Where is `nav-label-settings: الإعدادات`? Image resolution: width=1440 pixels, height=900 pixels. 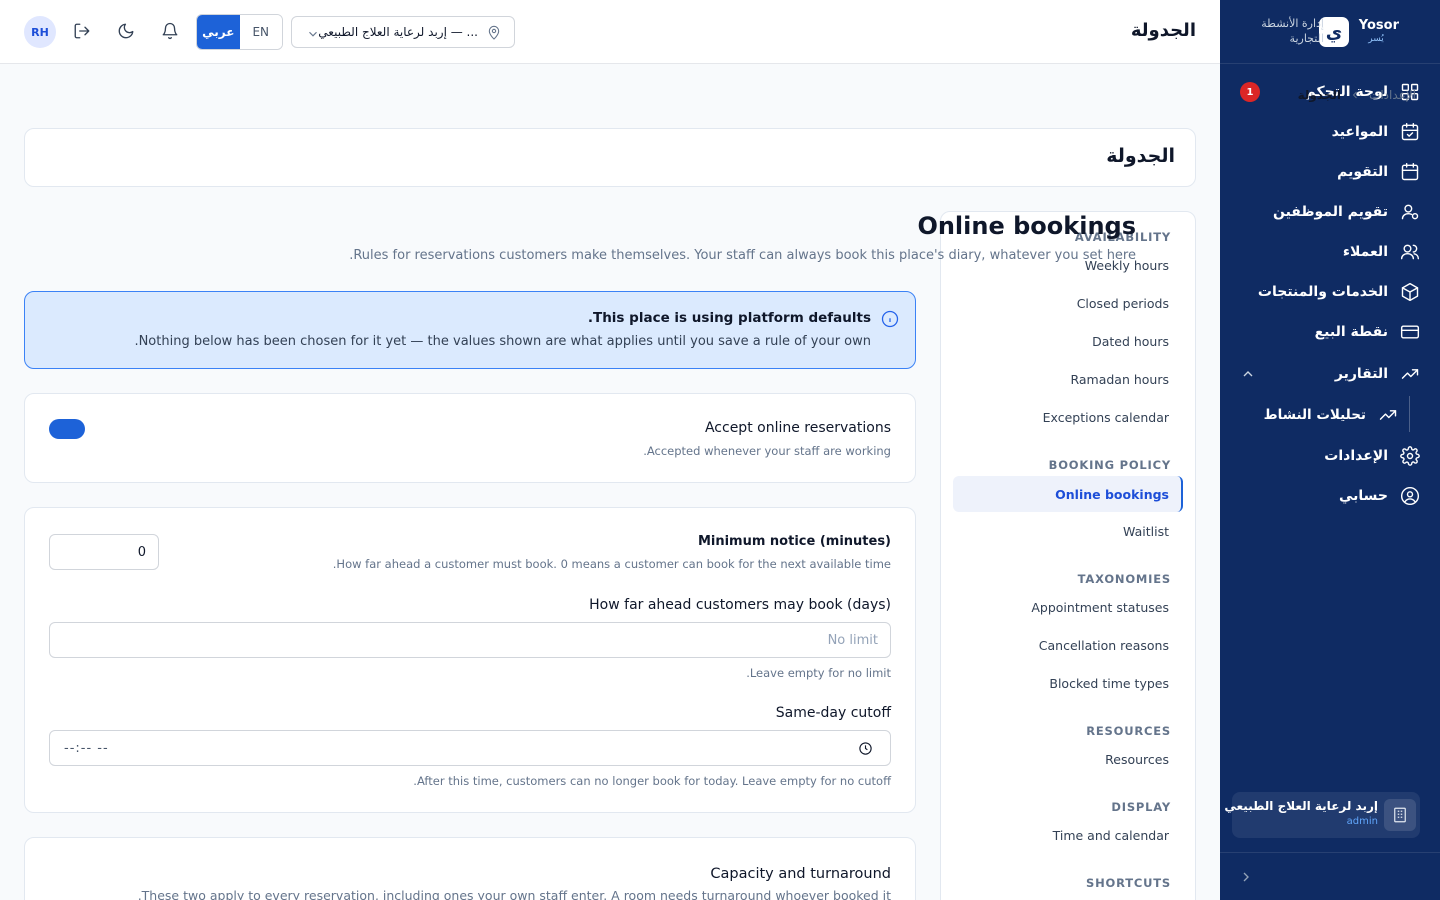
nav-label-settings: الإعدادات is located at coordinates (1356, 456).